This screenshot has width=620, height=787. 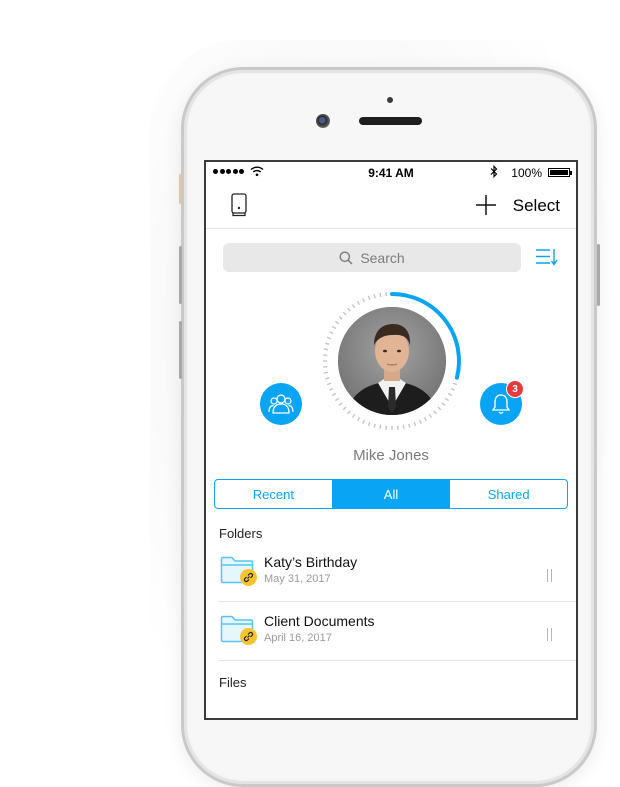 I want to click on battery-icon, so click(x=559, y=172).